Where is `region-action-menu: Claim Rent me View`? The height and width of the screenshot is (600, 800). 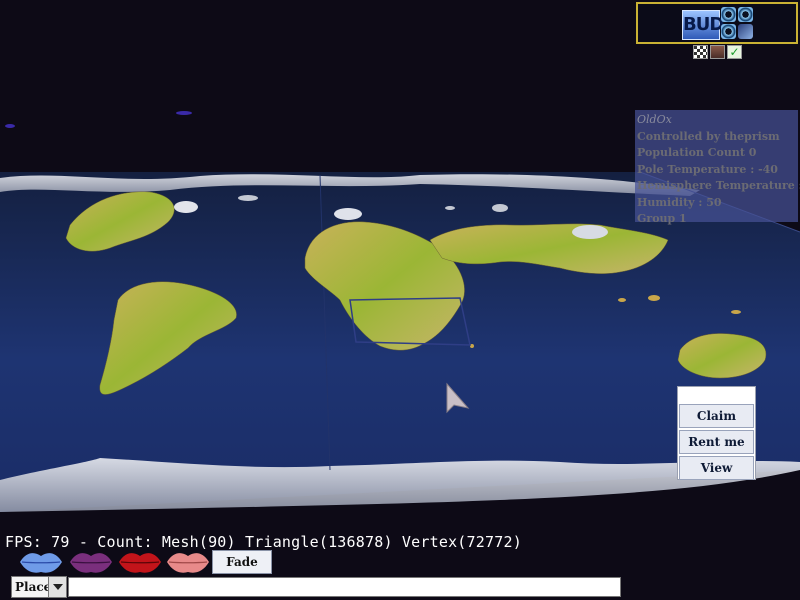
region-action-menu: Claim Rent me View is located at coordinates (716, 433).